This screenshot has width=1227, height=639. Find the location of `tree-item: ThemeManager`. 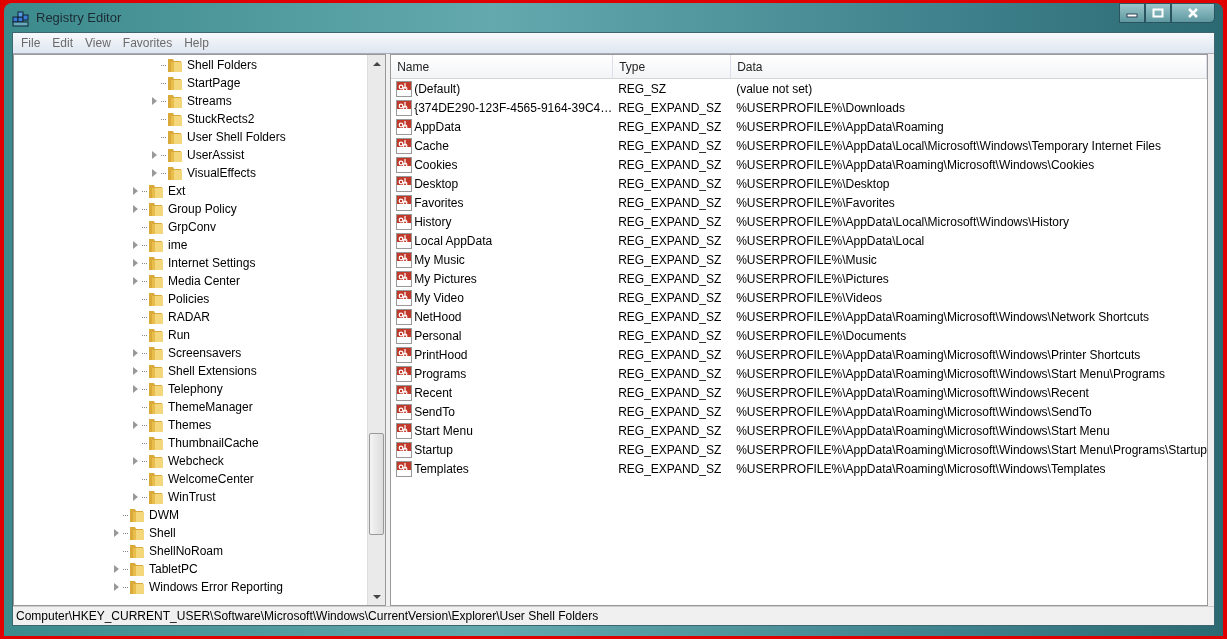

tree-item: ThemeManager is located at coordinates (210, 407).